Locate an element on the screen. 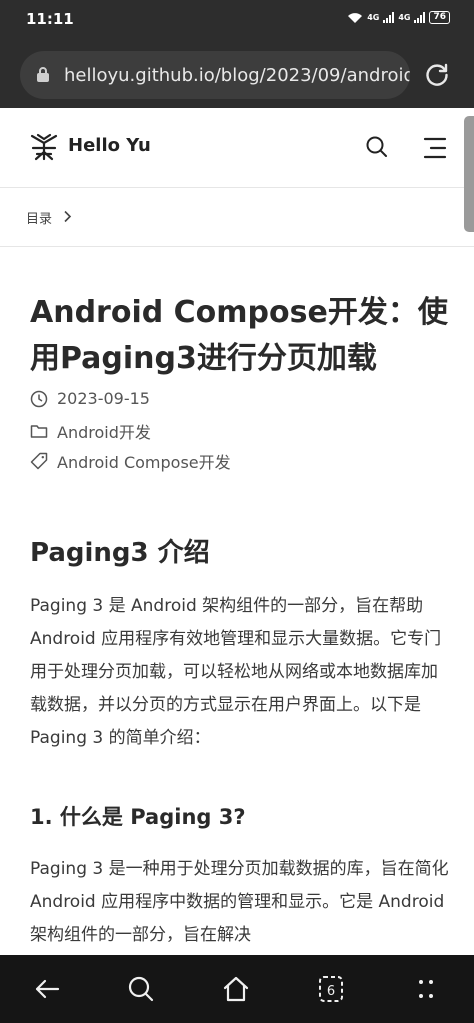  site-title: Hello Yu is located at coordinates (109, 145).